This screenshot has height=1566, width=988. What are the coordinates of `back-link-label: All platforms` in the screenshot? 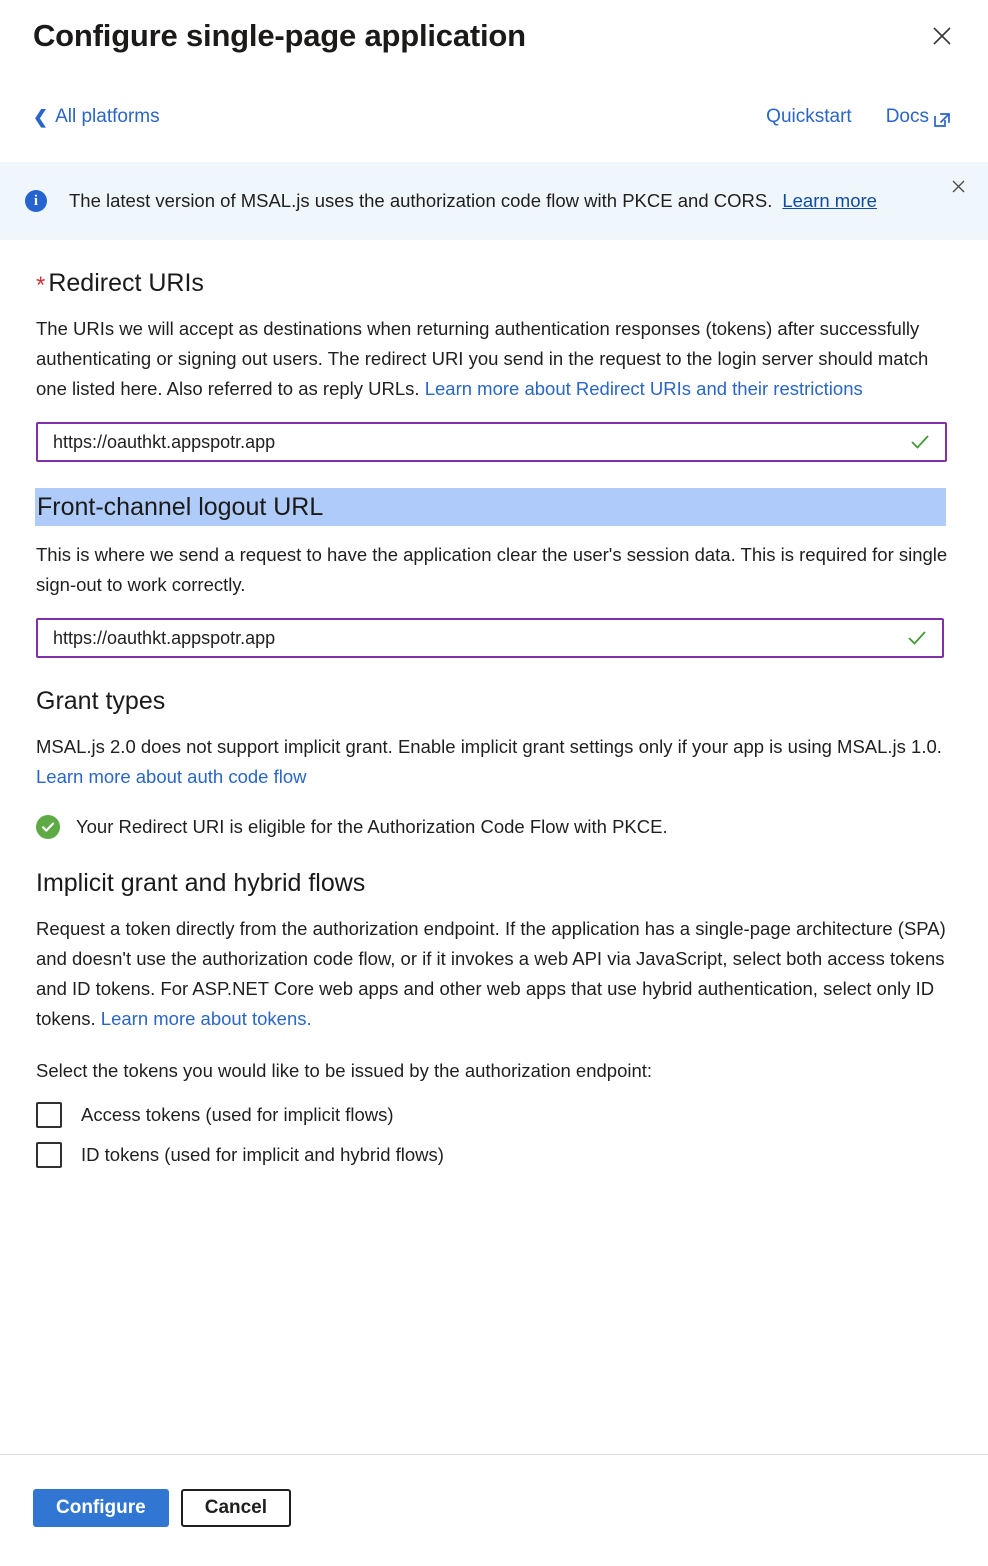 It's located at (107, 116).